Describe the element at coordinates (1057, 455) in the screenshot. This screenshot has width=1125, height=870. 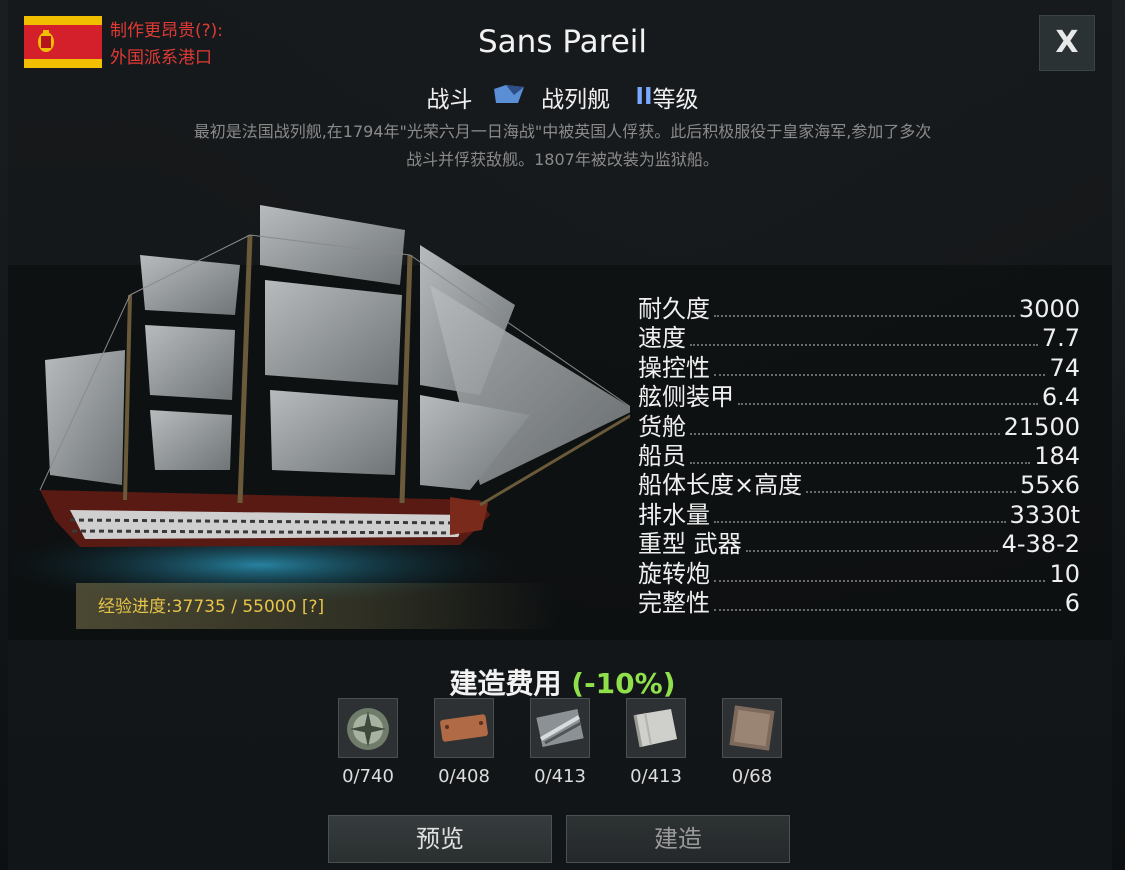
I see `stat-value: 184` at that location.